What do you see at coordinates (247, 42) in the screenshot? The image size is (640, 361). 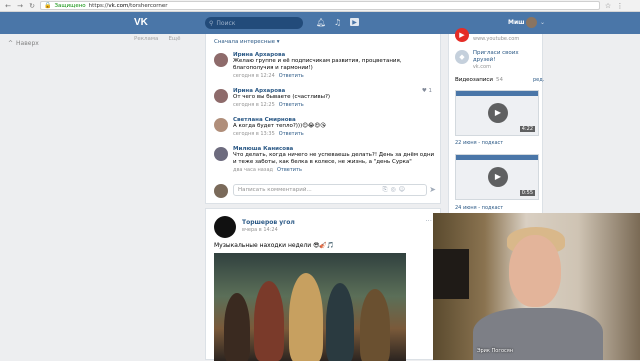 I see `sort-dropdown: Сначала интересные ▾` at bounding box center [247, 42].